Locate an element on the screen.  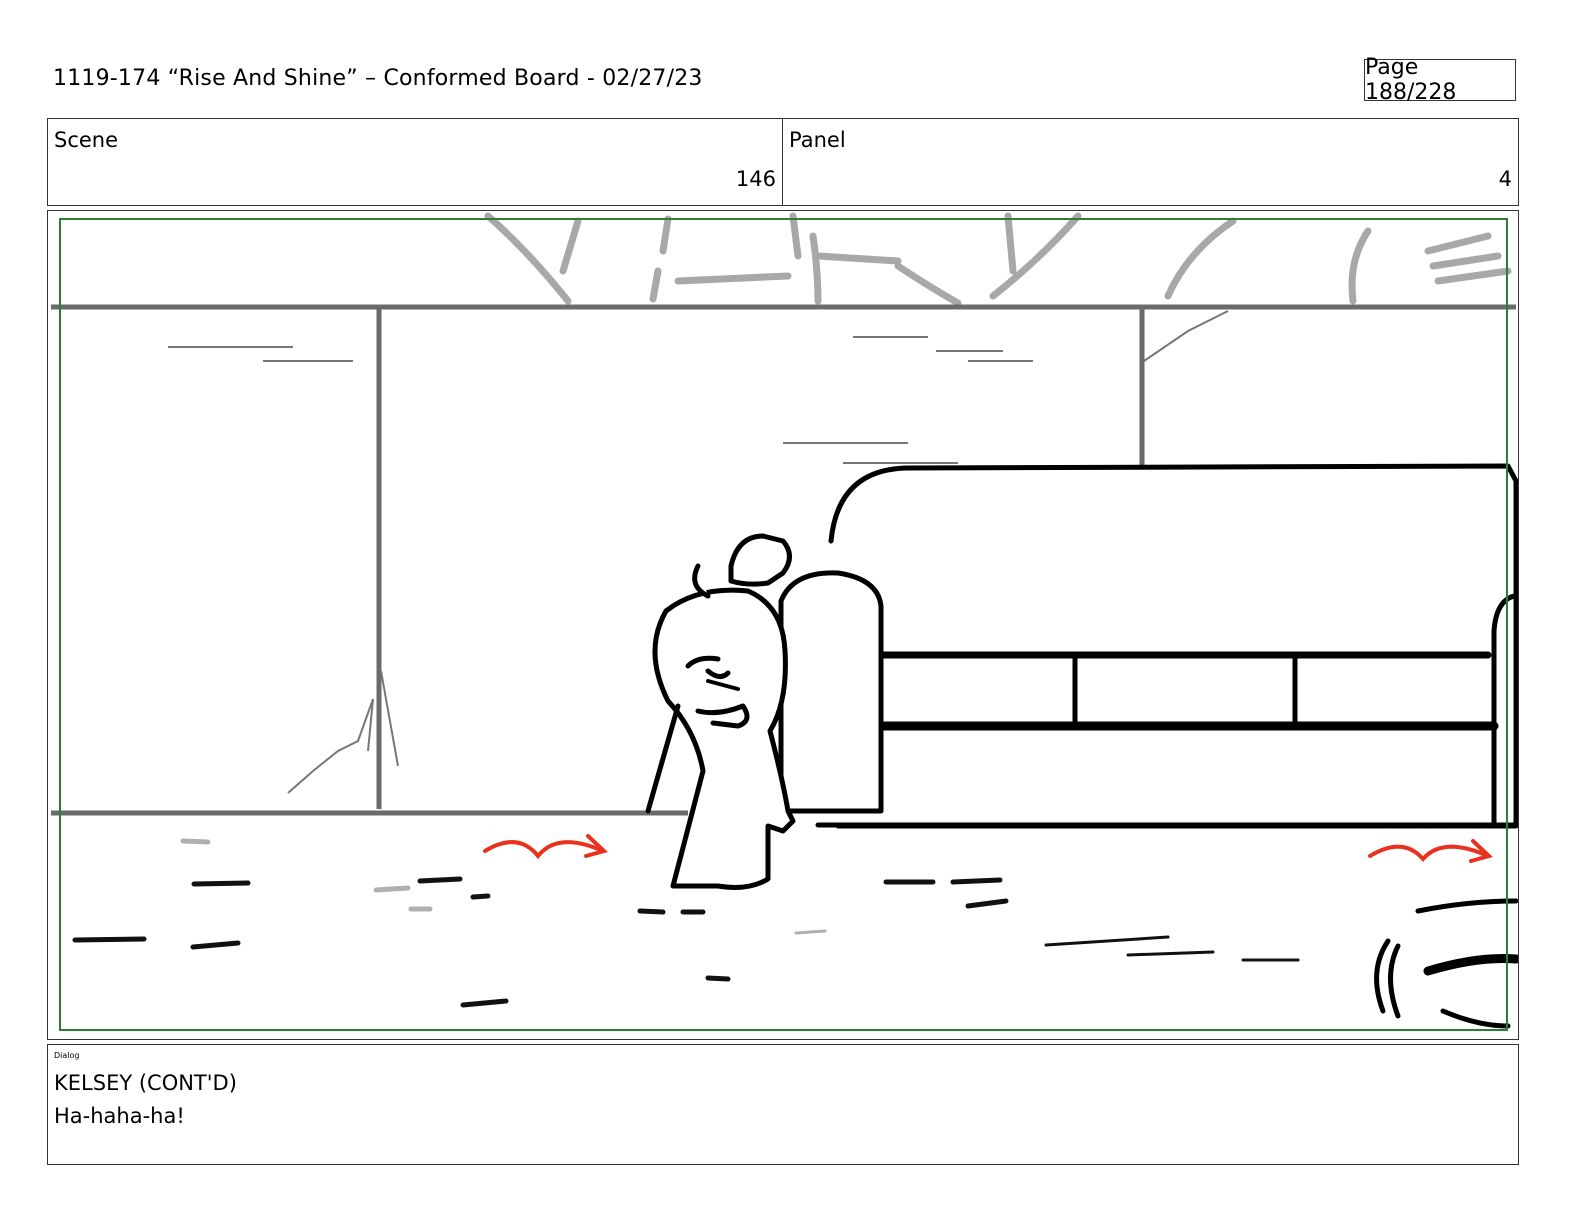
panel-number: 4 is located at coordinates (1505, 179).